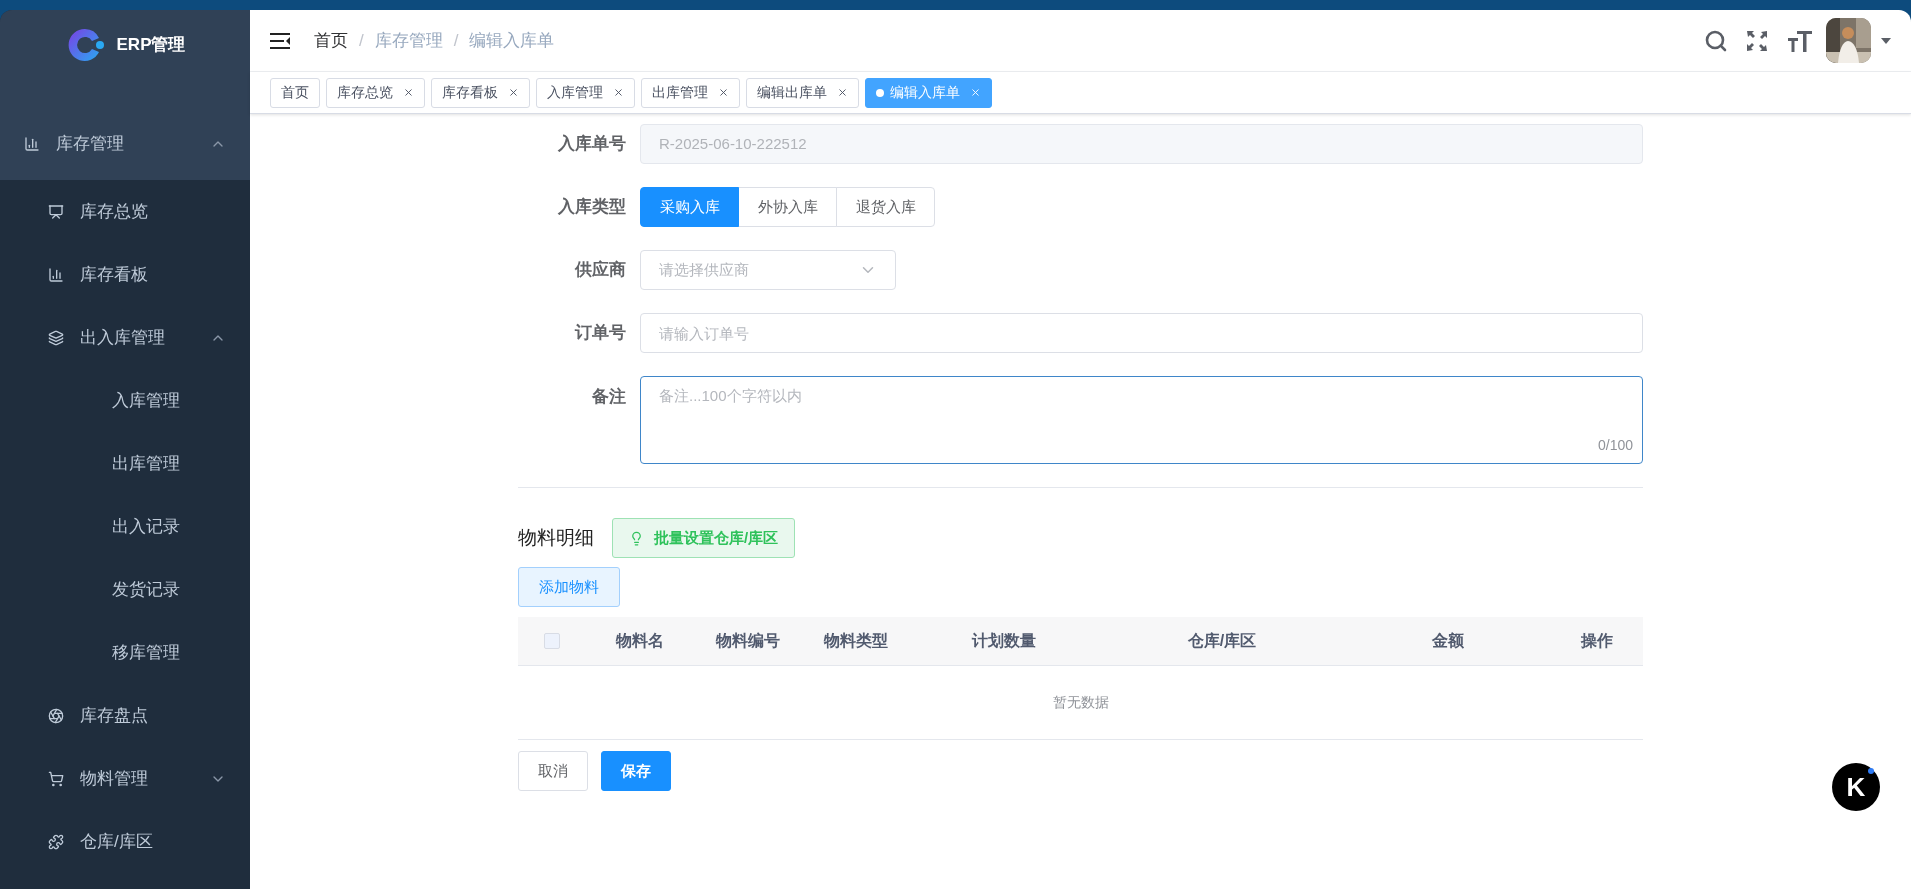 Image resolution: width=1911 pixels, height=889 pixels. I want to click on section-title: 物料明细, so click(556, 537).